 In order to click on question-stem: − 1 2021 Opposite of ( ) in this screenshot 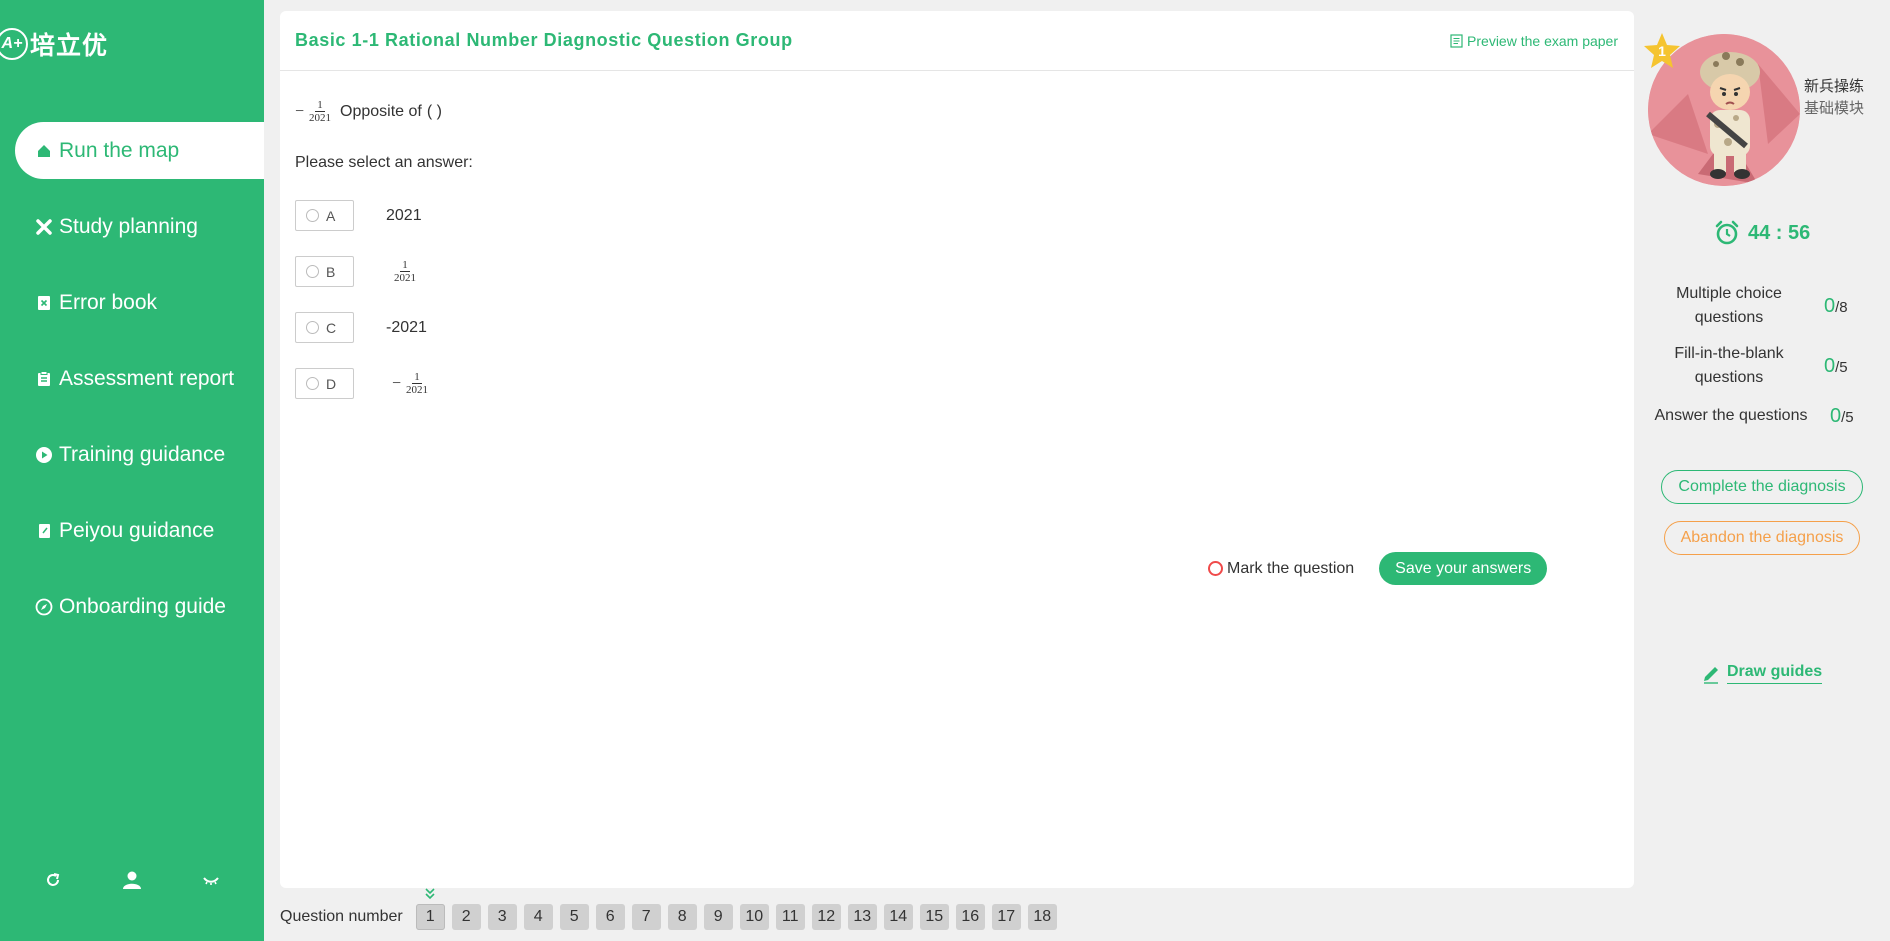, I will do `click(368, 111)`.